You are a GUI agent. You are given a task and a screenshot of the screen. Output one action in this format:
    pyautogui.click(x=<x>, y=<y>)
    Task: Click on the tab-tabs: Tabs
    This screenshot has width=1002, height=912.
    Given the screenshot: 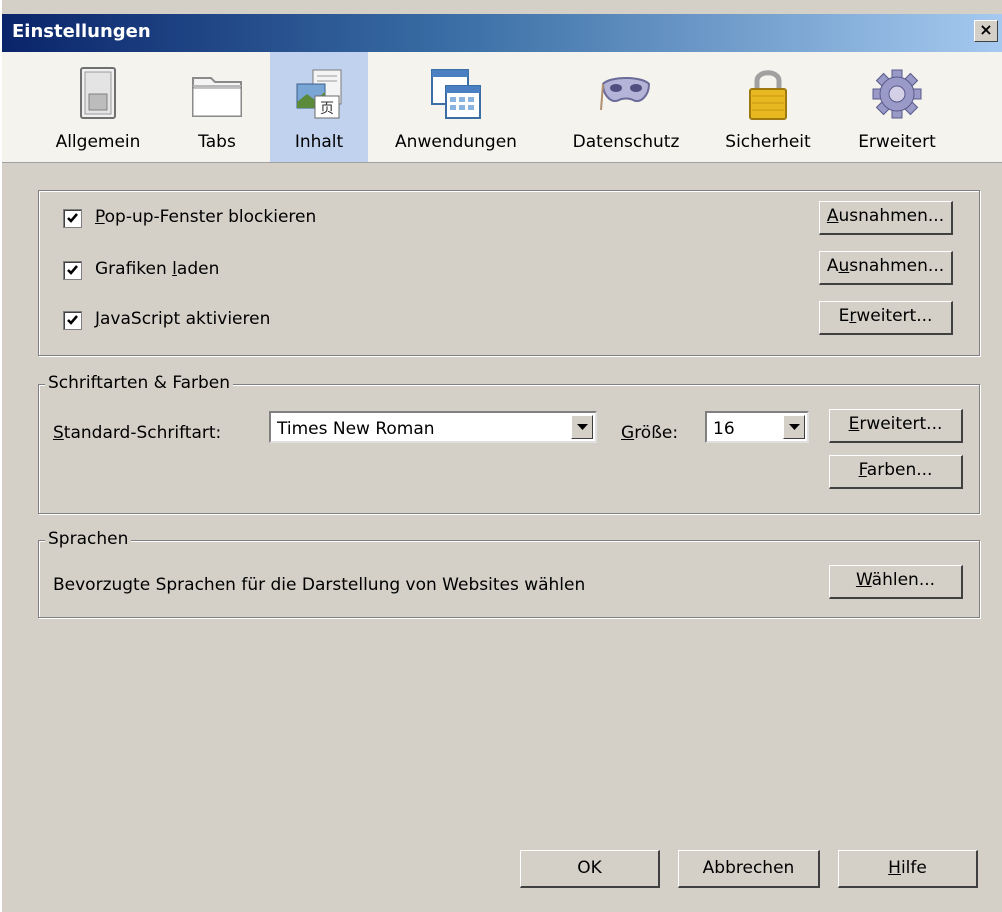 What is the action you would take?
    pyautogui.click(x=217, y=107)
    